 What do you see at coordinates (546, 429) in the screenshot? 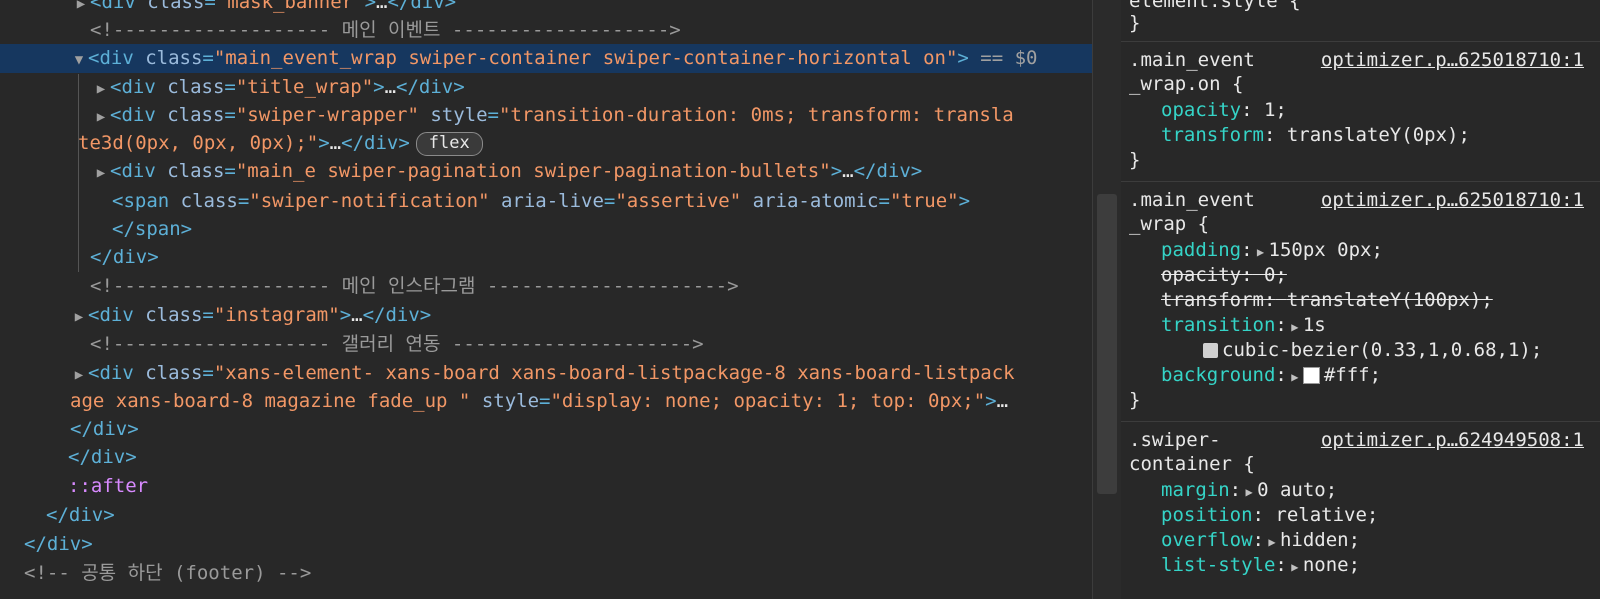
I see `node-div-close-2: </div>` at bounding box center [546, 429].